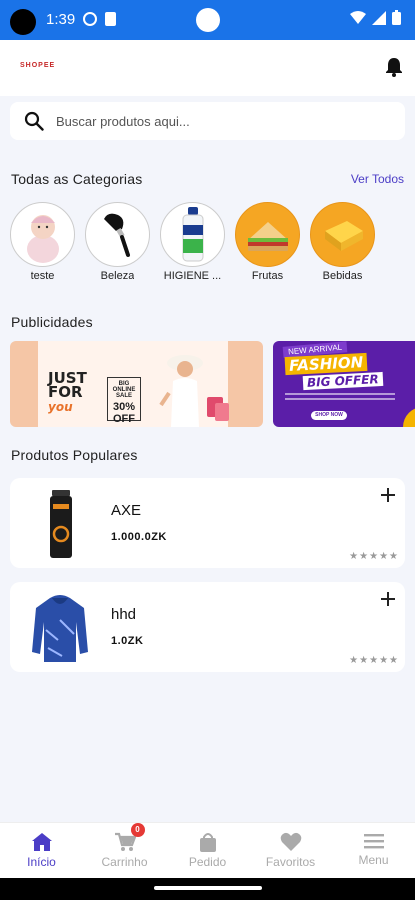 This screenshot has height=900, width=415. I want to click on ads-title: Publicidades, so click(52, 322).